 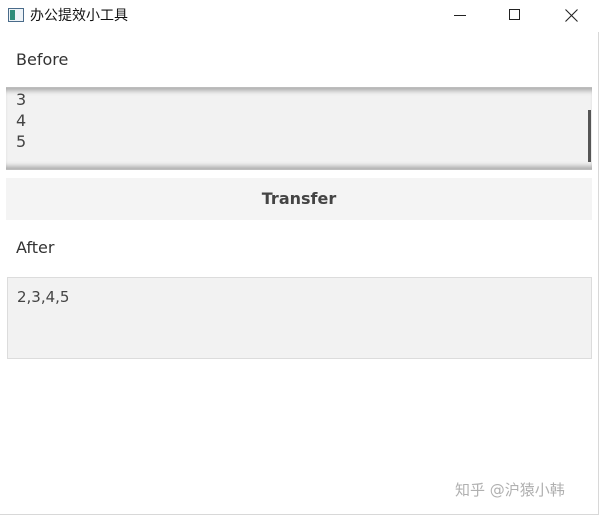 What do you see at coordinates (12, 15) in the screenshot?
I see `app-icon-pane` at bounding box center [12, 15].